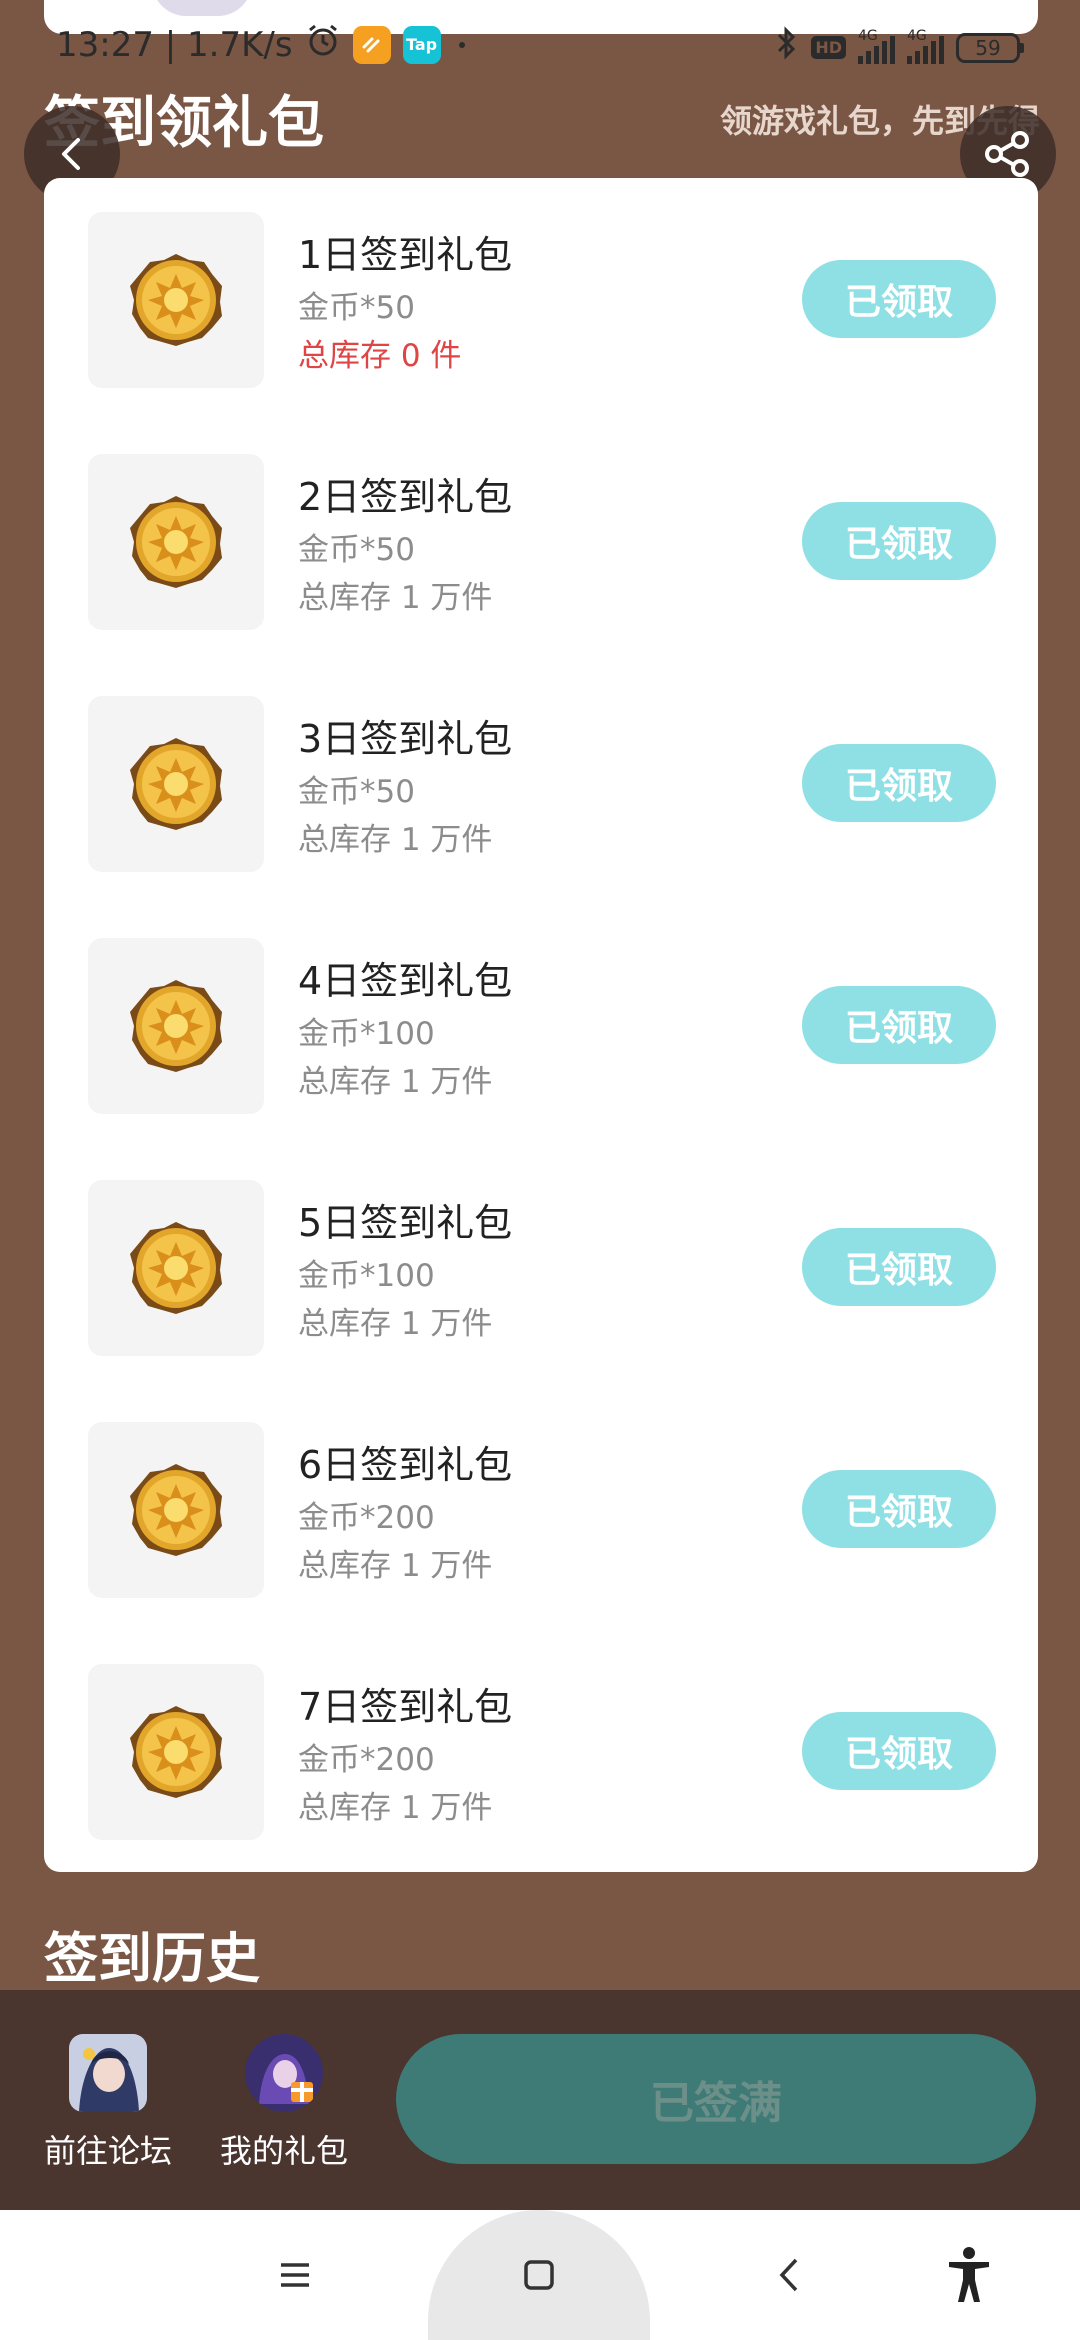 Image resolution: width=1080 pixels, height=2340 pixels. I want to click on system-back-button, so click(789, 2275).